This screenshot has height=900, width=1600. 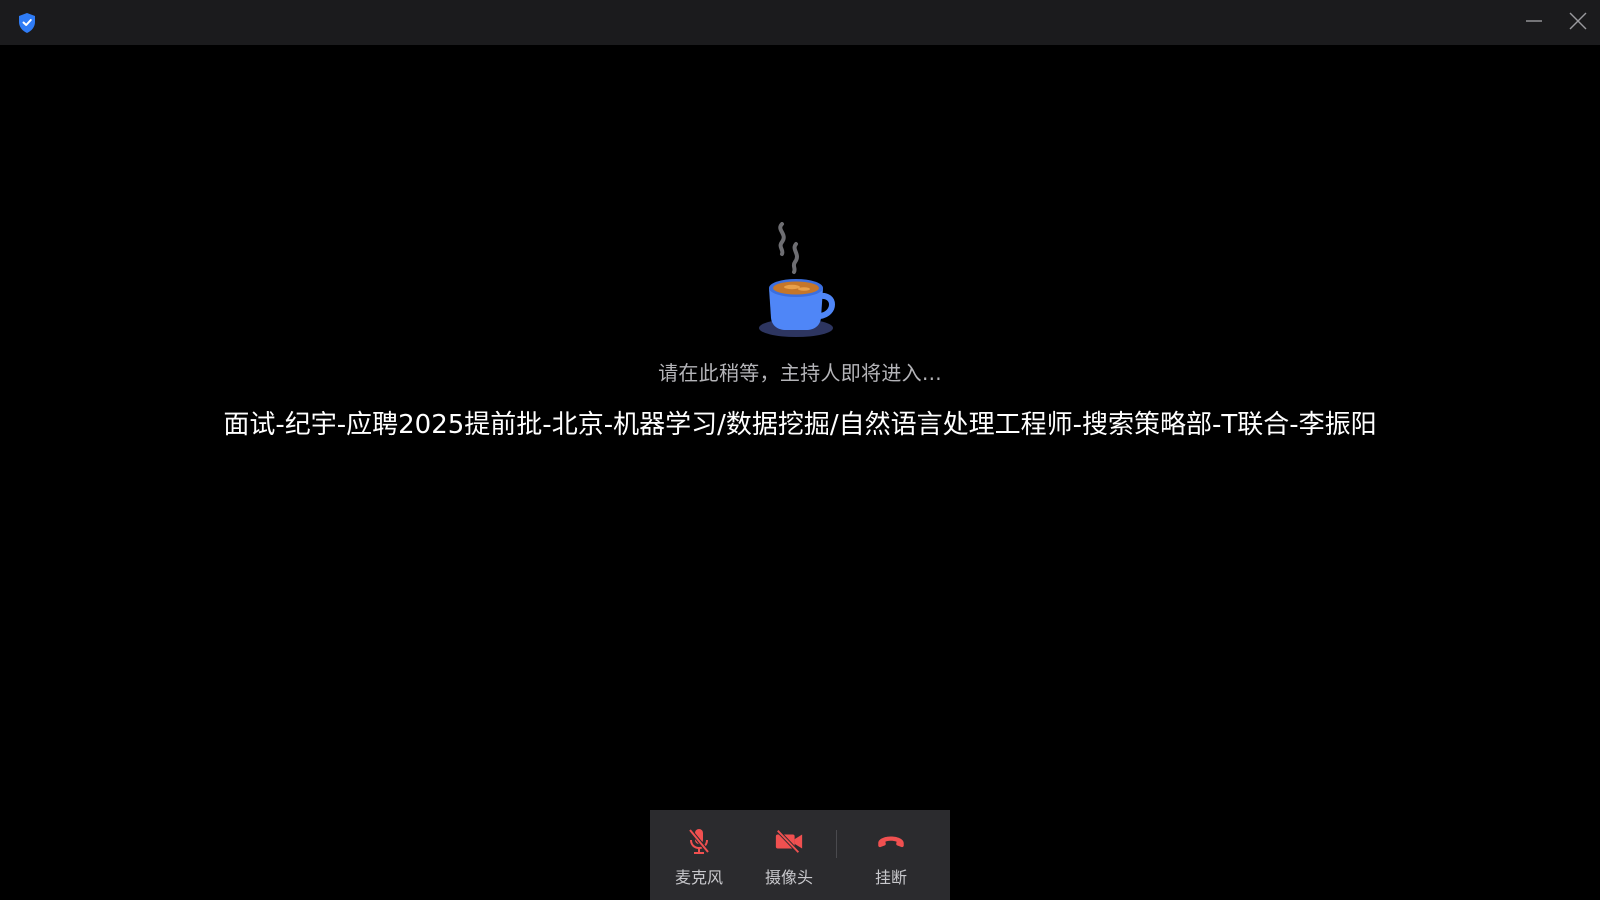 I want to click on microphone-button: 麦克风, so click(x=699, y=855).